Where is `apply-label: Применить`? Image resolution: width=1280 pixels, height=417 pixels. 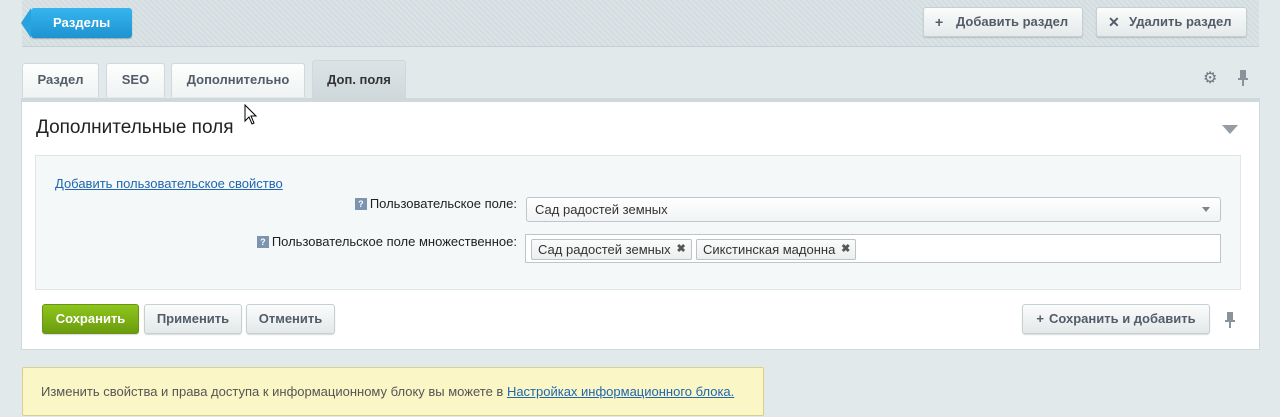 apply-label: Применить is located at coordinates (193, 318).